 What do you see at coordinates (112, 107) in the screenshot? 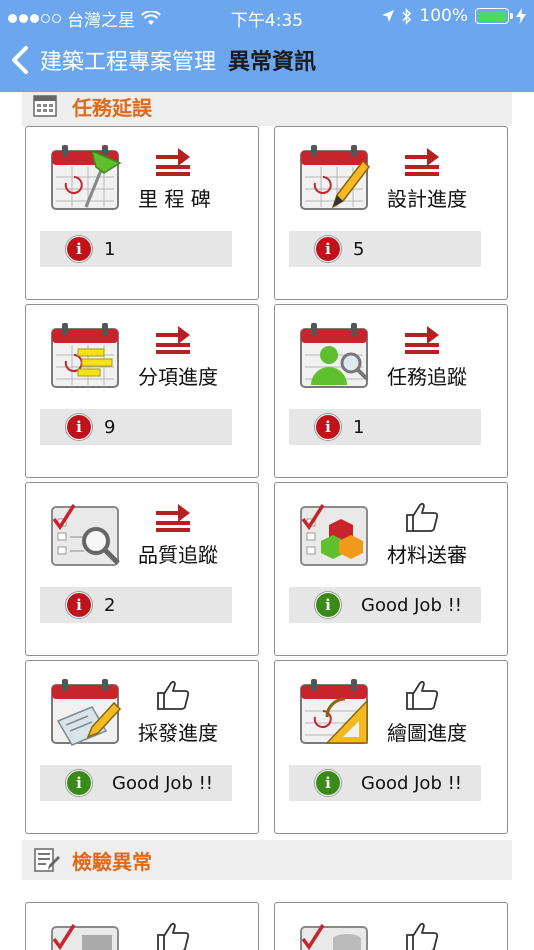
I see `section-title: 任務延誤` at bounding box center [112, 107].